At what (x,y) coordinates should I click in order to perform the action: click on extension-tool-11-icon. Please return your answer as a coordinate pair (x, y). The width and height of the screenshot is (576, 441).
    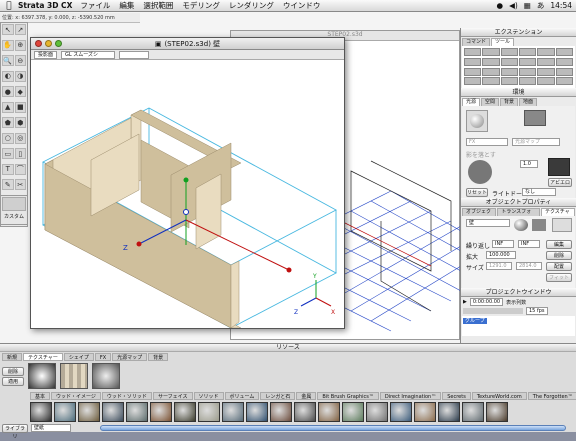
    Looking at the image, I should click on (564, 61).